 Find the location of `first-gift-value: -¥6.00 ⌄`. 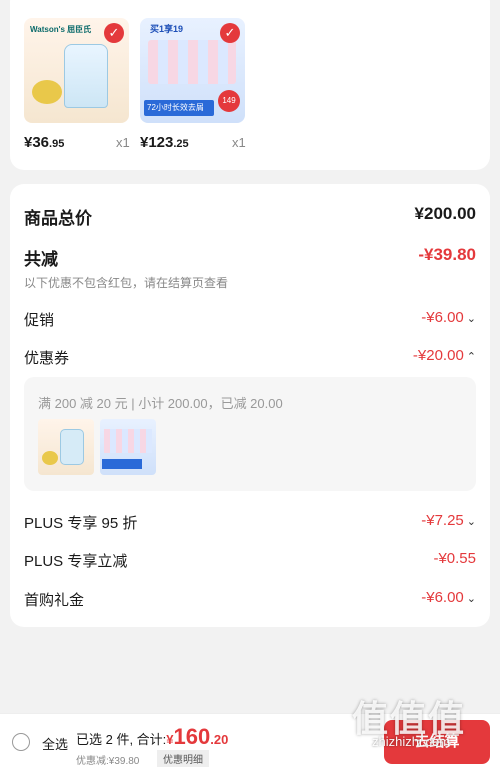

first-gift-value: -¥6.00 ⌄ is located at coordinates (448, 597).